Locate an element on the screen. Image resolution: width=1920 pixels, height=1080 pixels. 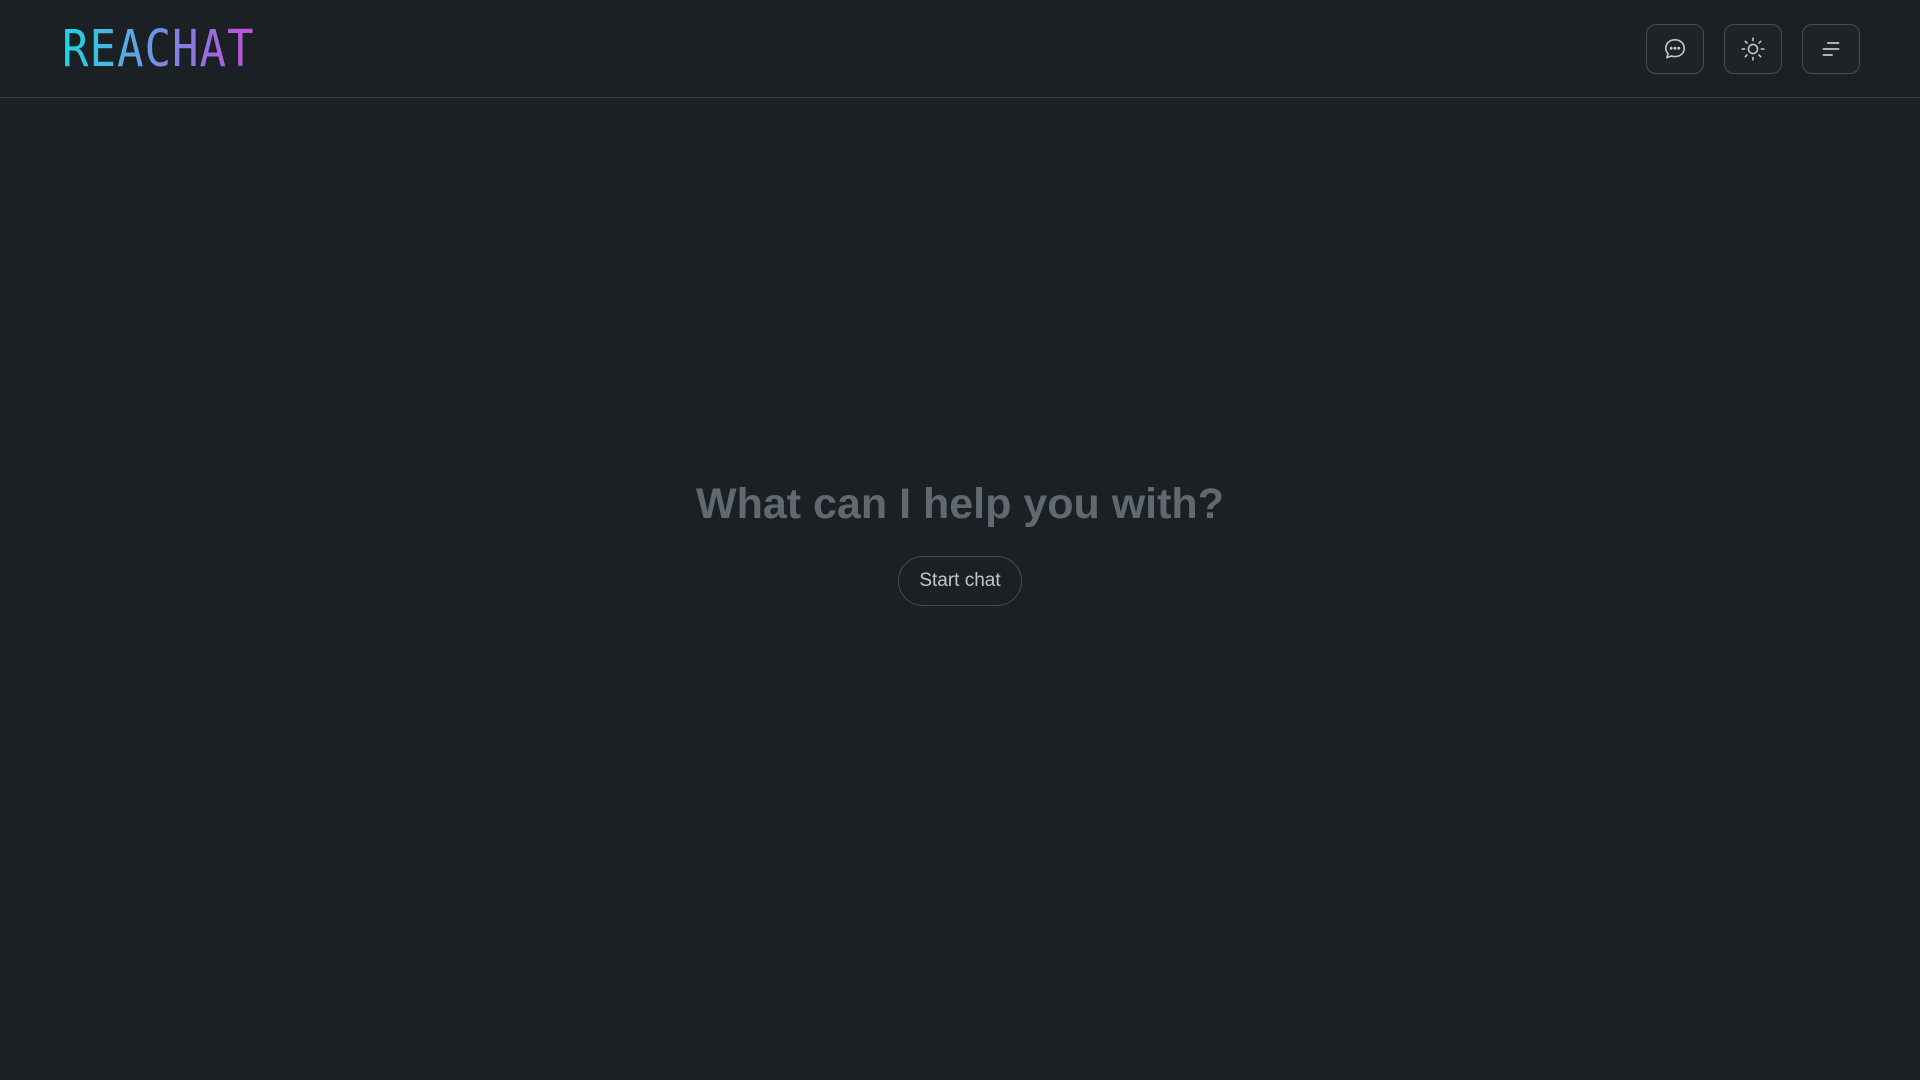
welcome-panel: What can I help you with? Start chat is located at coordinates (960, 540).